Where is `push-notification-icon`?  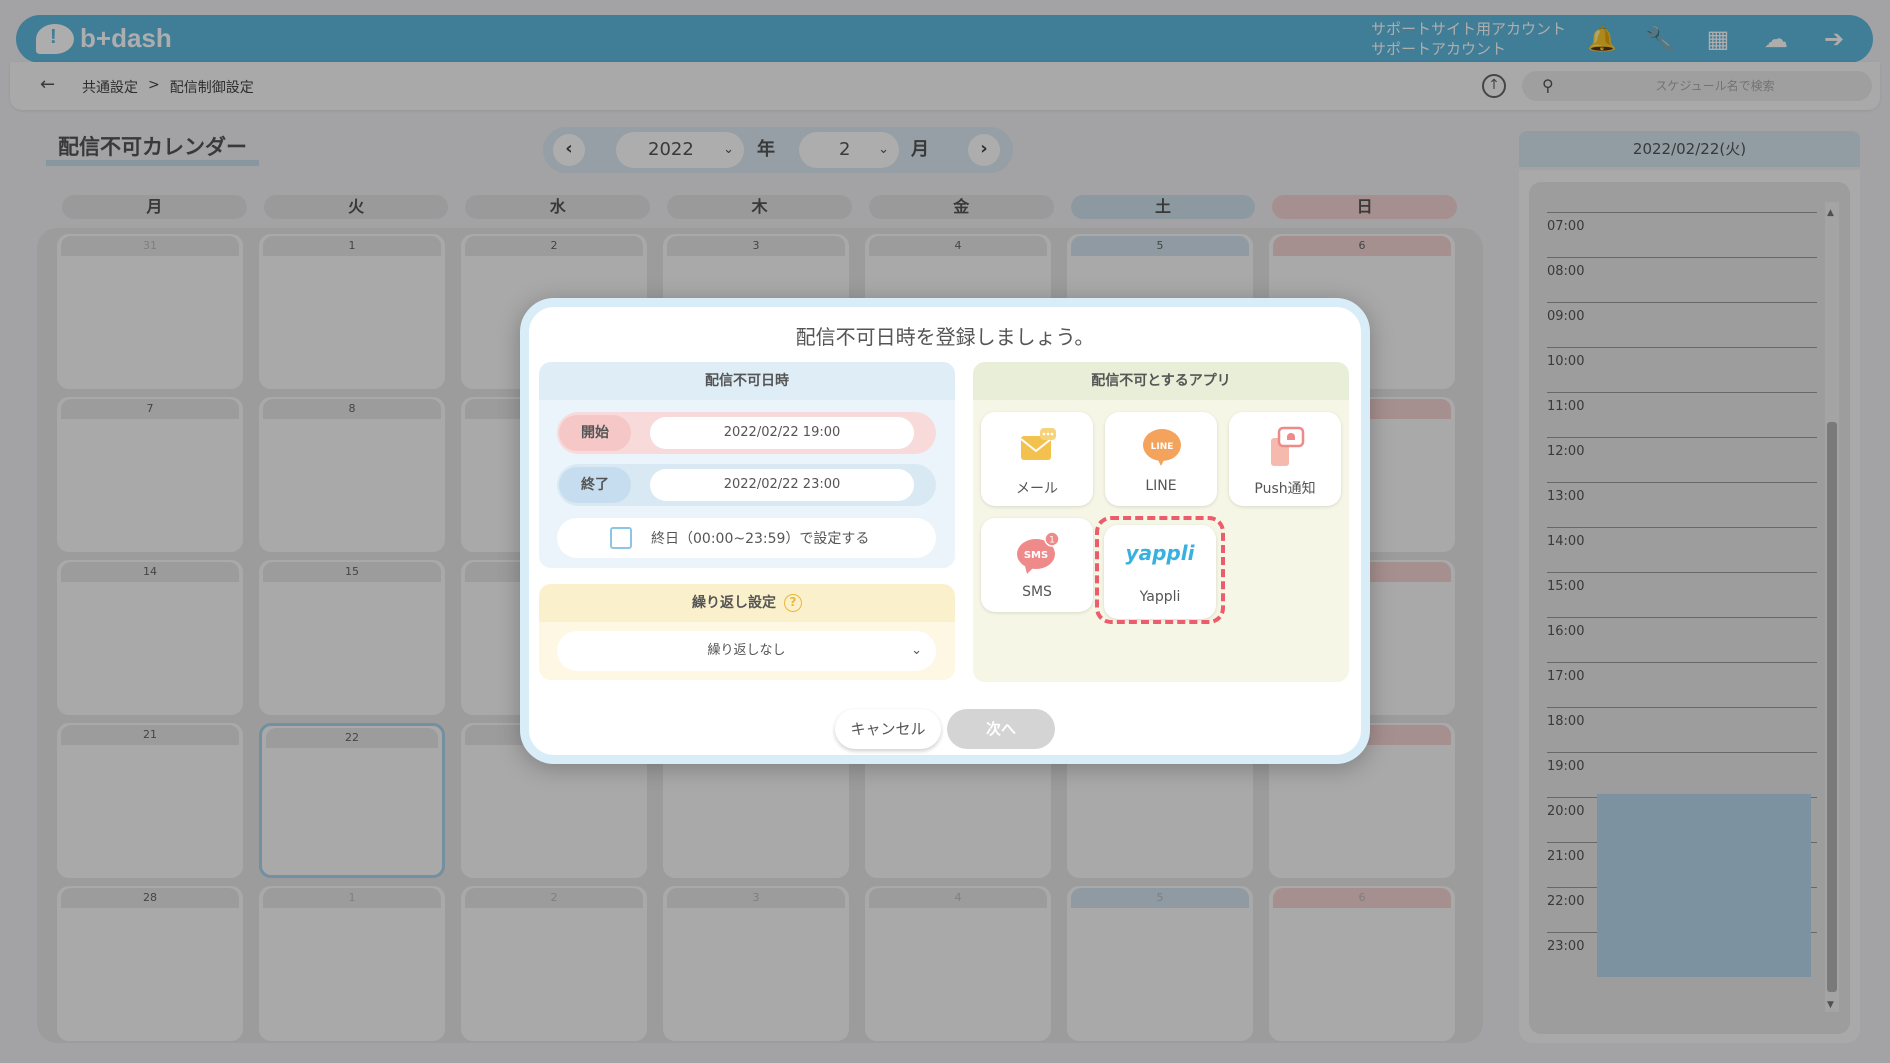 push-notification-icon is located at coordinates (1288, 446).